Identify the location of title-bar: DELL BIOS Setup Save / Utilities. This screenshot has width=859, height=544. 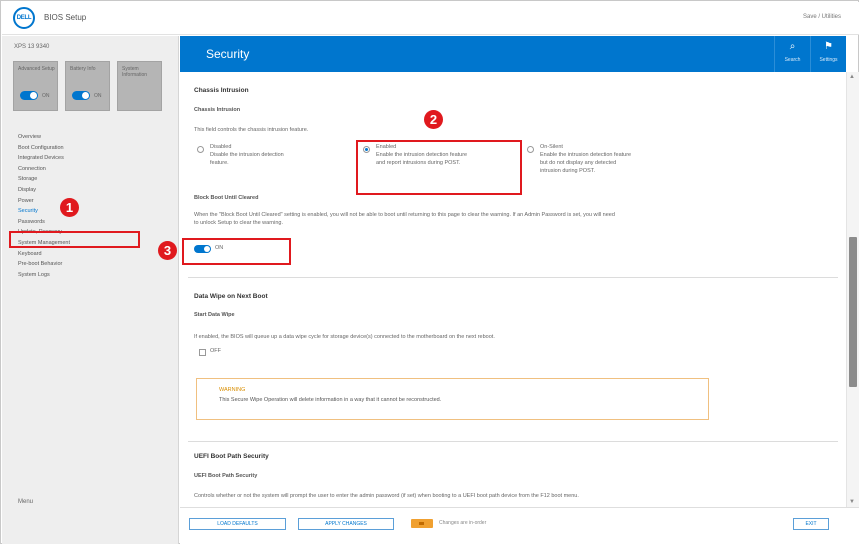
(430, 18).